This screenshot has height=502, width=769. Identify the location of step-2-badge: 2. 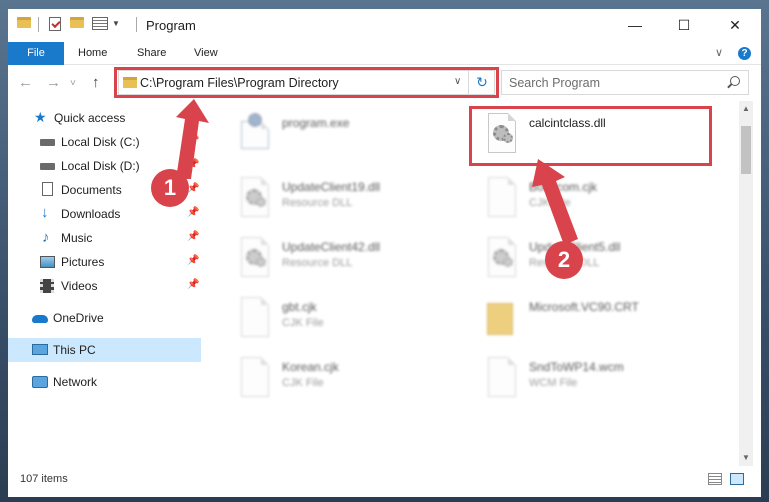
(564, 260).